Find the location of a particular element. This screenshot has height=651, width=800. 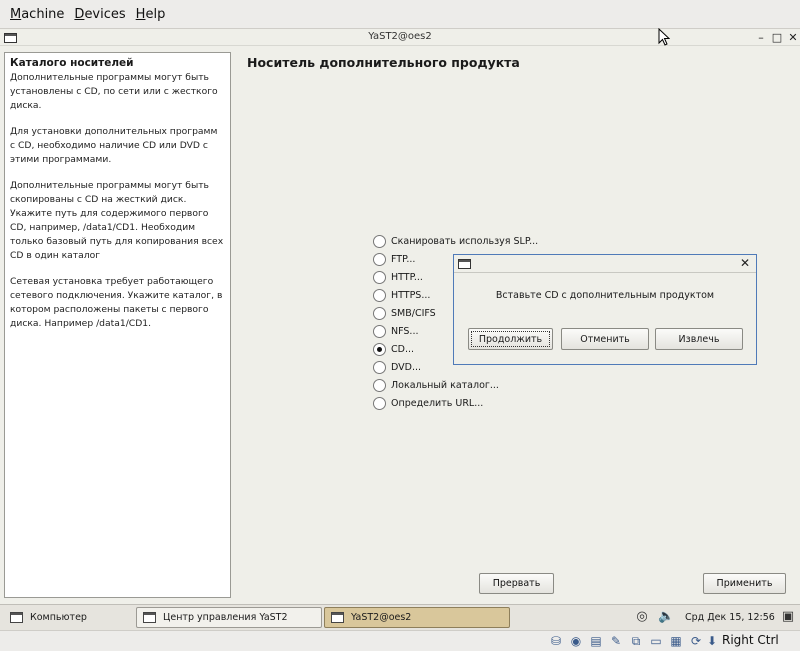

dialog-close-icon: ✕ is located at coordinates (745, 263).